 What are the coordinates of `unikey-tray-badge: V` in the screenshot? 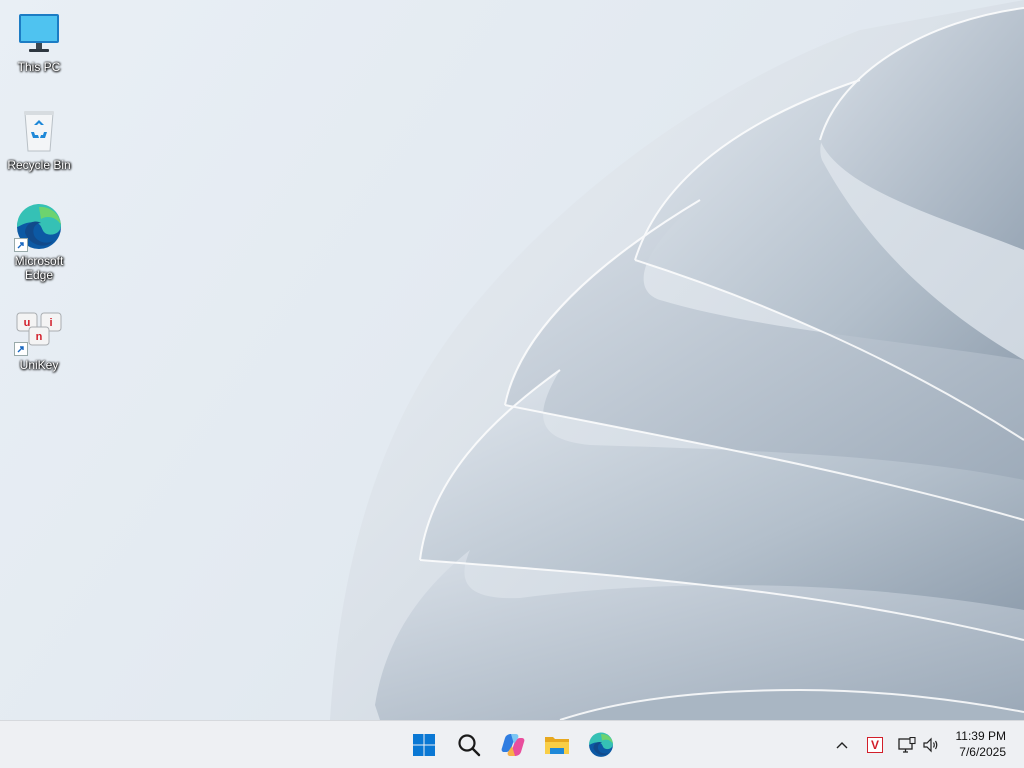 It's located at (874, 745).